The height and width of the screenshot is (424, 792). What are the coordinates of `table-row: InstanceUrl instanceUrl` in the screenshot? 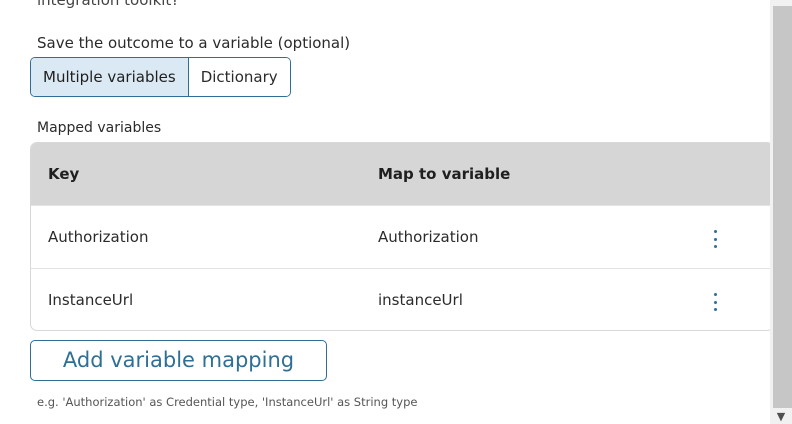 It's located at (402, 299).